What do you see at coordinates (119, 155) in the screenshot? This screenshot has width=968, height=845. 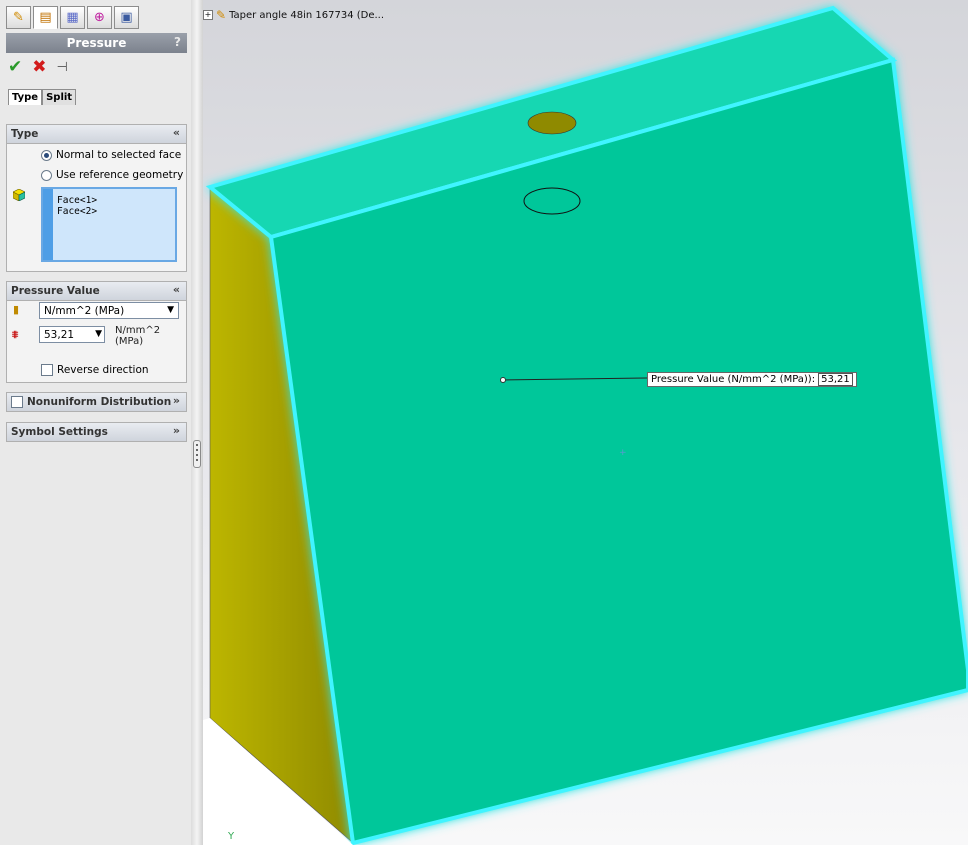 I see `radio-normal-label: Normal to selected face` at bounding box center [119, 155].